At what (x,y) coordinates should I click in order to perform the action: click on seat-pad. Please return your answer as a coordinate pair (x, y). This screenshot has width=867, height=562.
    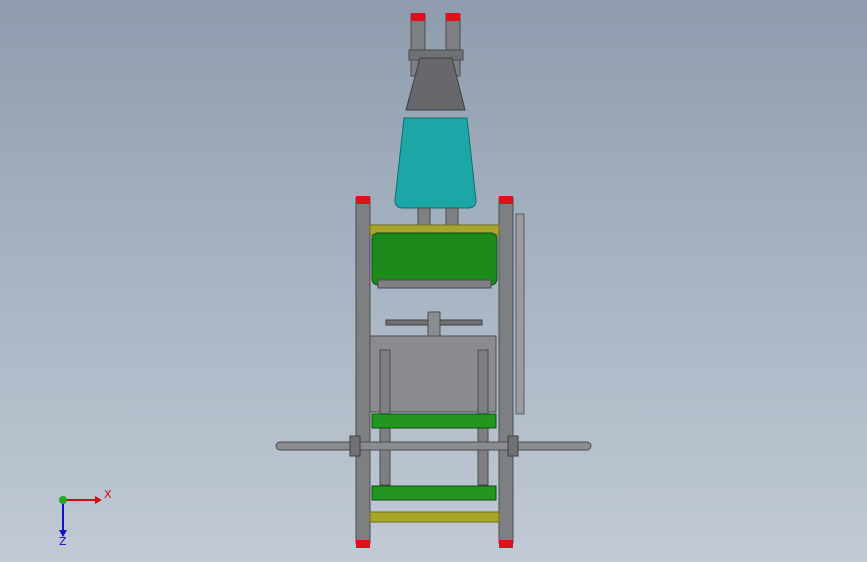
    Looking at the image, I should click on (434, 259).